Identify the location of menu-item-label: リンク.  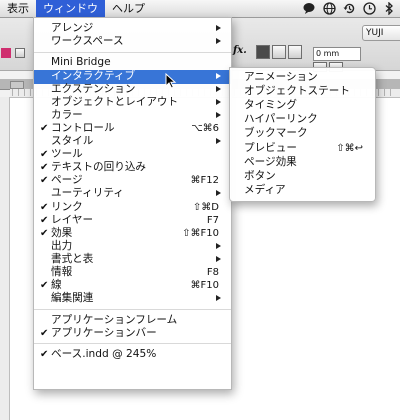
(67, 206).